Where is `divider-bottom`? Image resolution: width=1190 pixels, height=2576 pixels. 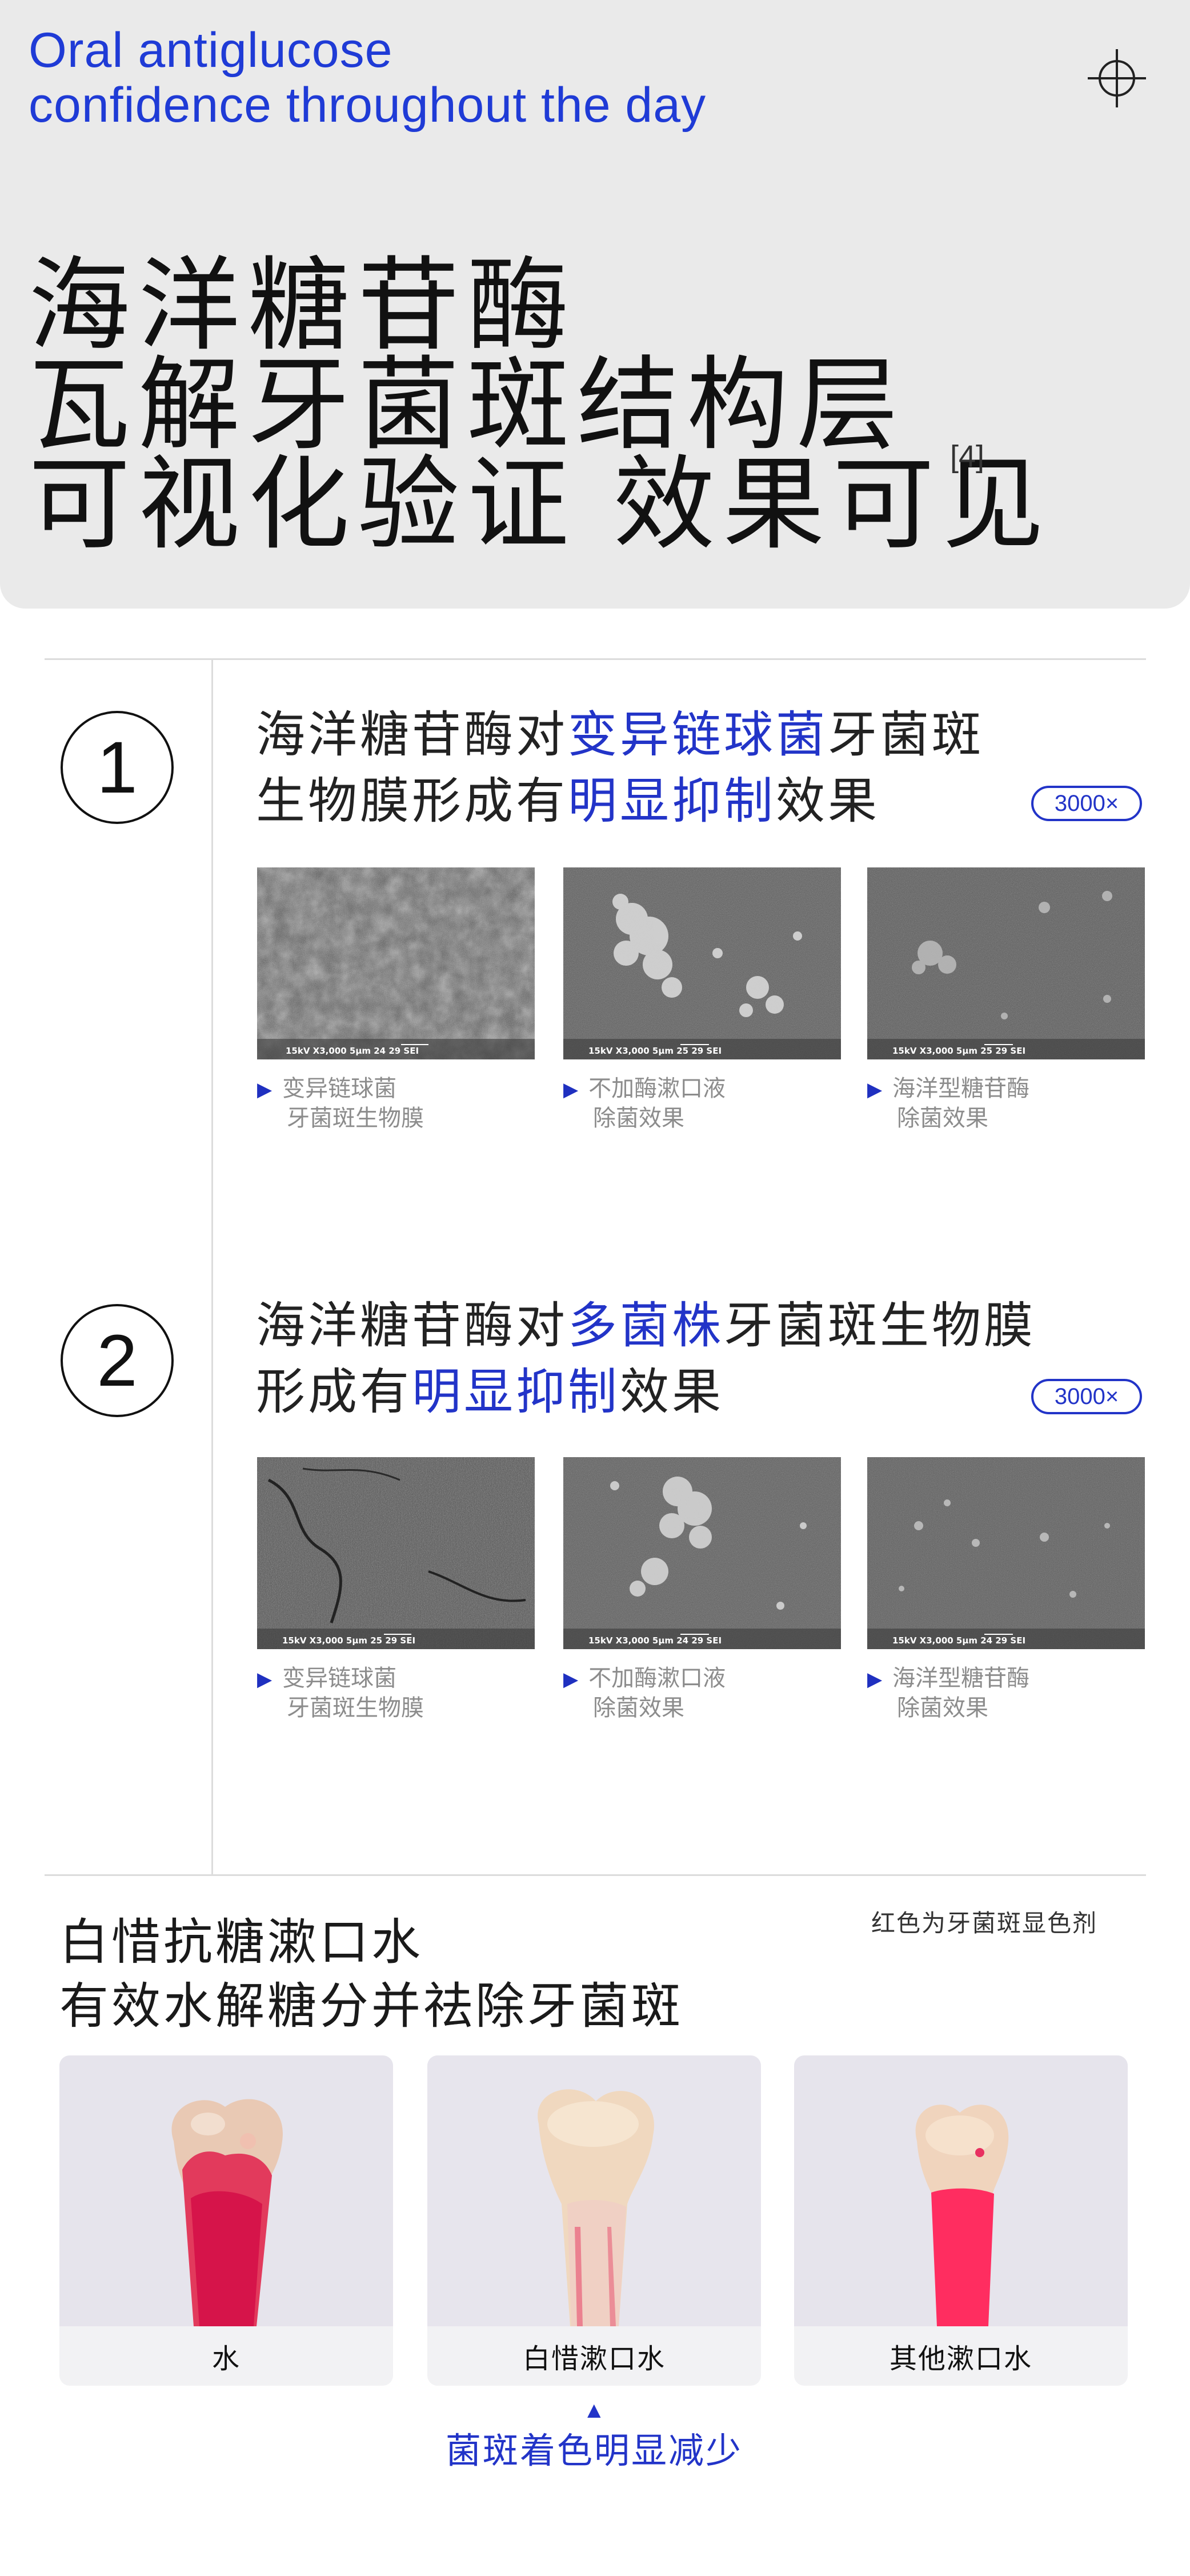
divider-bottom is located at coordinates (595, 1875).